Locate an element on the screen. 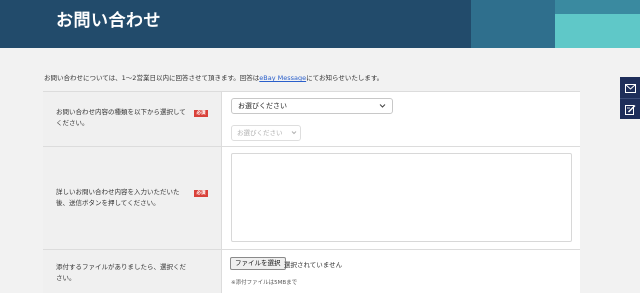  label-cell: お問い合わせ内容の種類を以下から選択してください。 必須 is located at coordinates (132, 119).